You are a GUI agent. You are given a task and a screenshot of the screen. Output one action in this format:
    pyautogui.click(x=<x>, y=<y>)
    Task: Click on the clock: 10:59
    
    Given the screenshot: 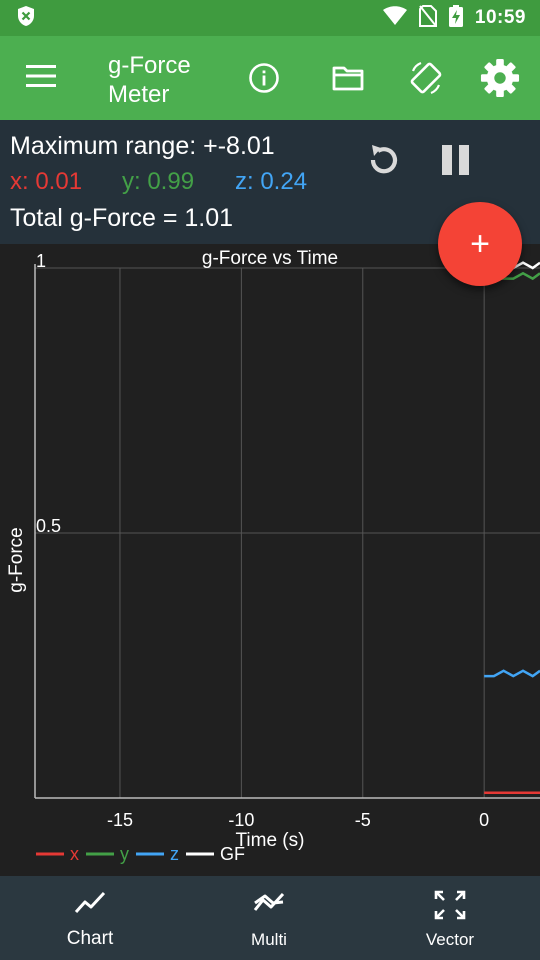 What is the action you would take?
    pyautogui.click(x=500, y=17)
    